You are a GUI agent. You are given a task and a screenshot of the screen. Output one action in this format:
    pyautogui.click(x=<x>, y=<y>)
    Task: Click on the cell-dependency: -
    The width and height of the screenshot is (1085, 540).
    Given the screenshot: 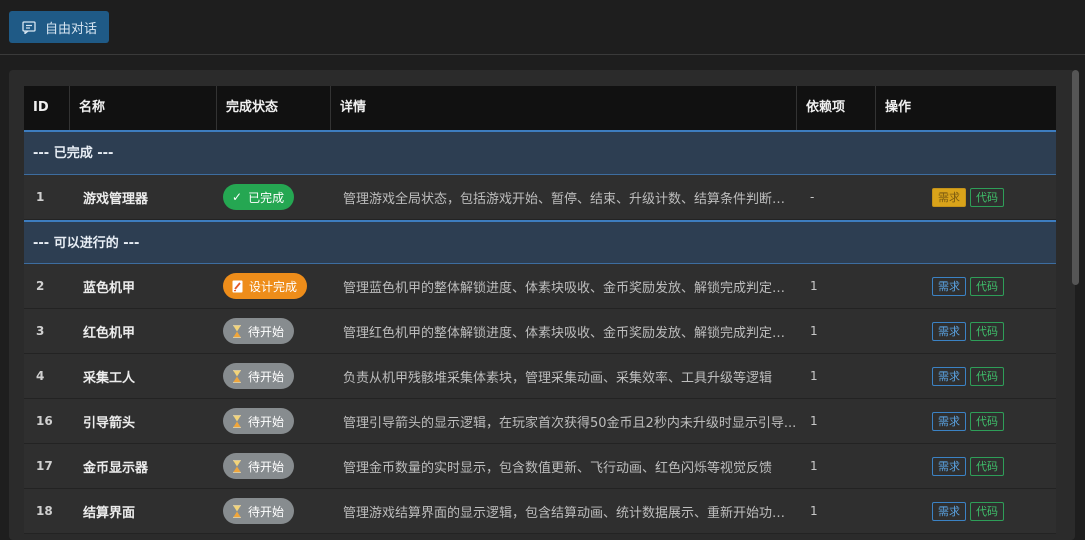 What is the action you would take?
    pyautogui.click(x=812, y=197)
    